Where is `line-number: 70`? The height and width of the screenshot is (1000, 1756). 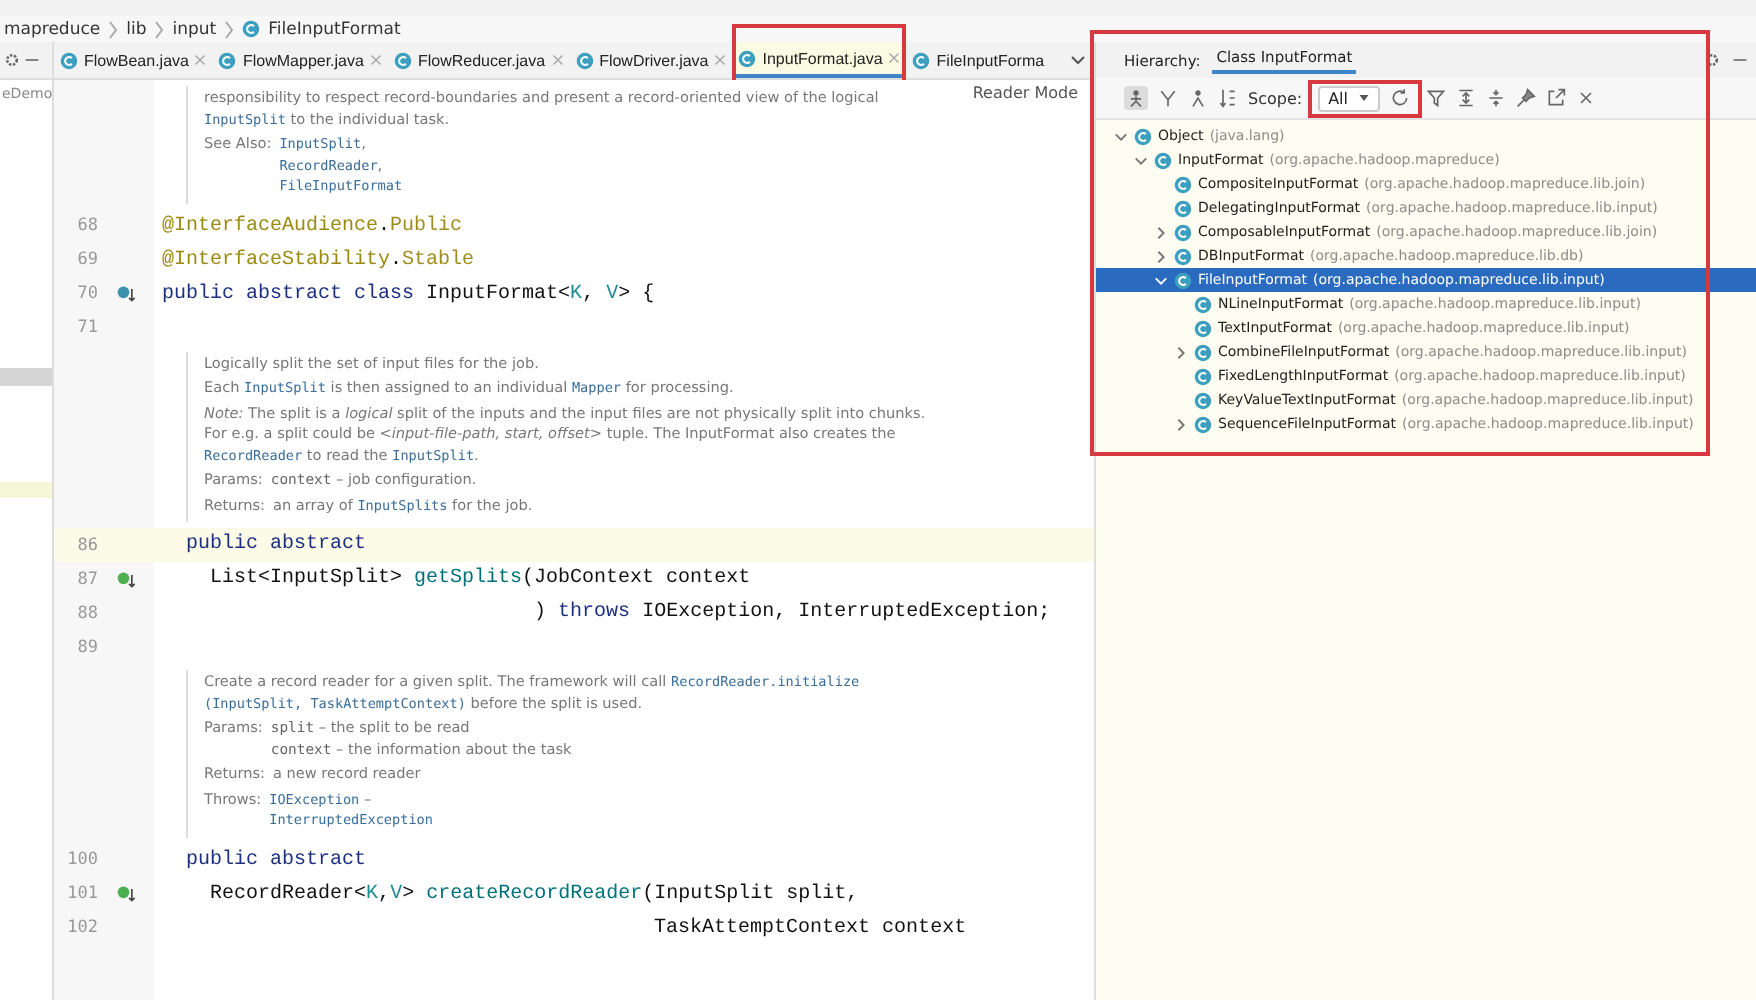 line-number: 70 is located at coordinates (86, 294).